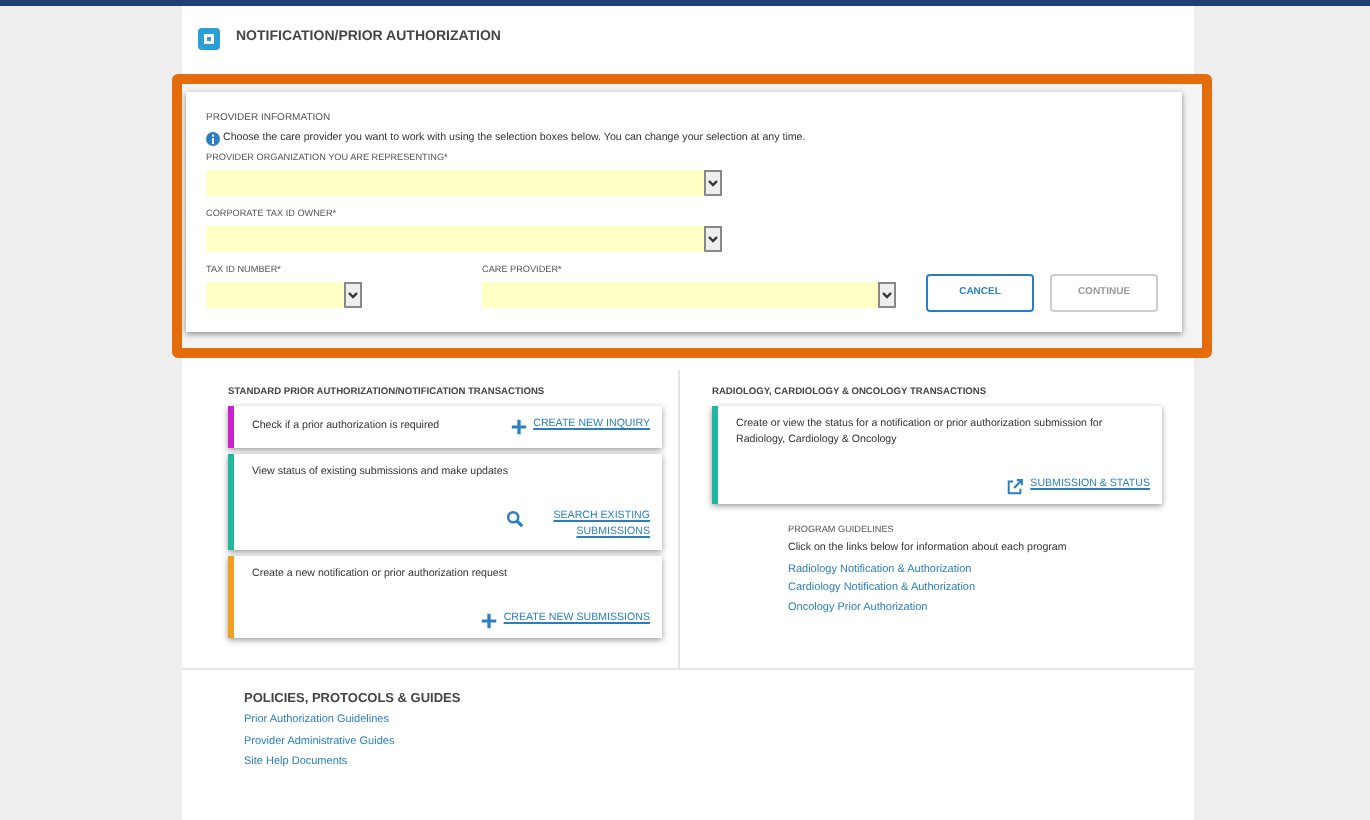 The height and width of the screenshot is (820, 1370). I want to click on external-link-icon, so click(1015, 487).